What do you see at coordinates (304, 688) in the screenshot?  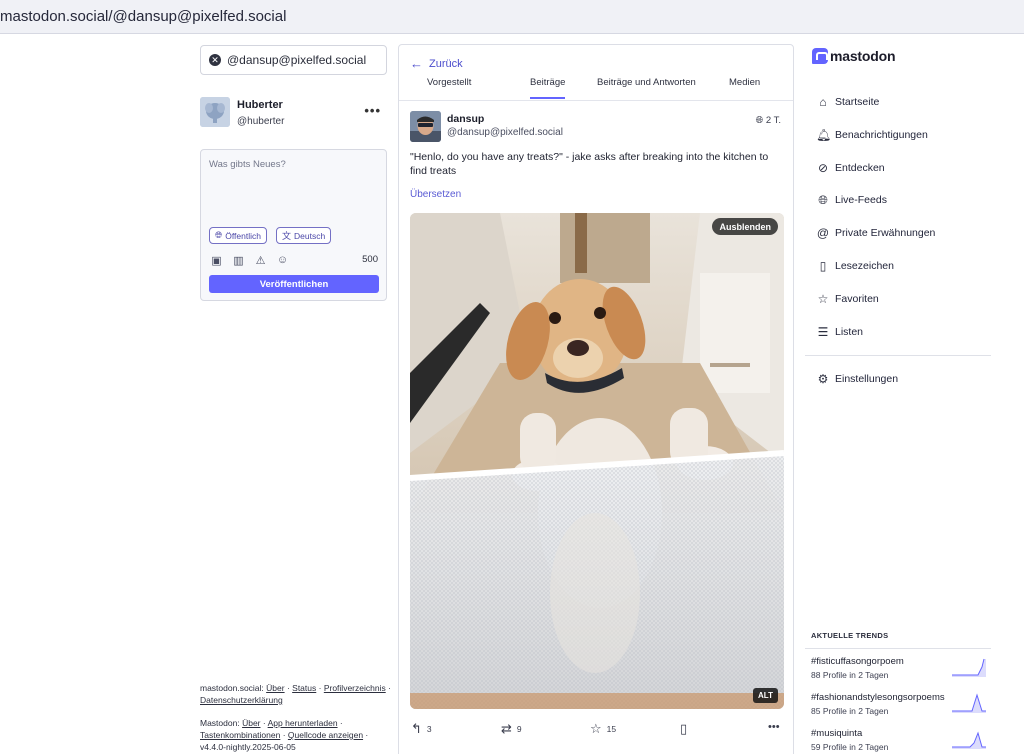 I see `status-link: Status` at bounding box center [304, 688].